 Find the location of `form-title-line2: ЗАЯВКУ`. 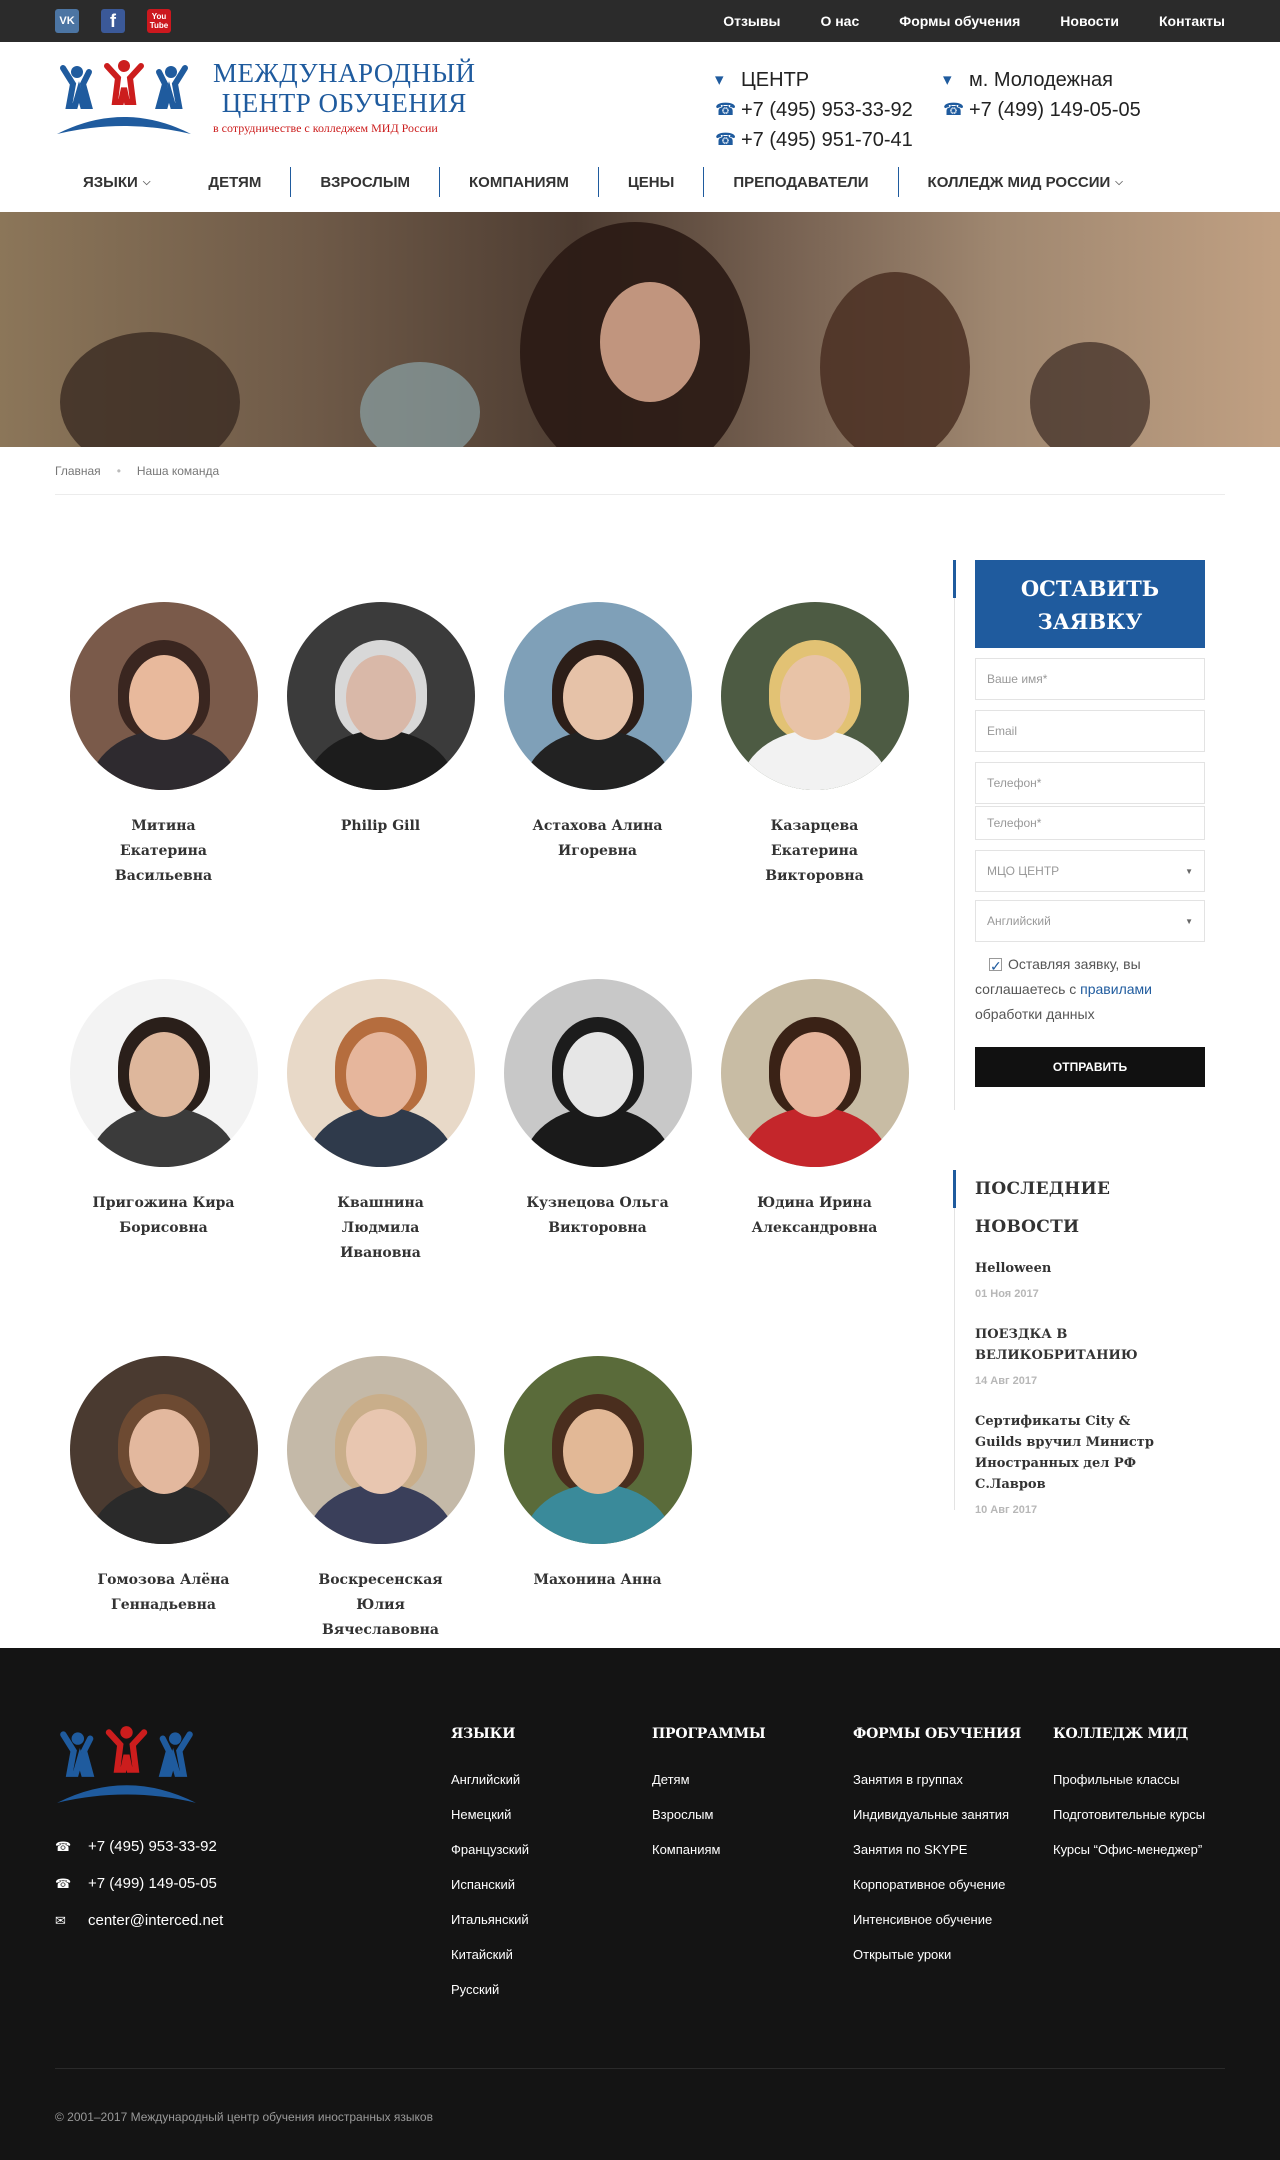

form-title-line2: ЗАЯВКУ is located at coordinates (1090, 621).